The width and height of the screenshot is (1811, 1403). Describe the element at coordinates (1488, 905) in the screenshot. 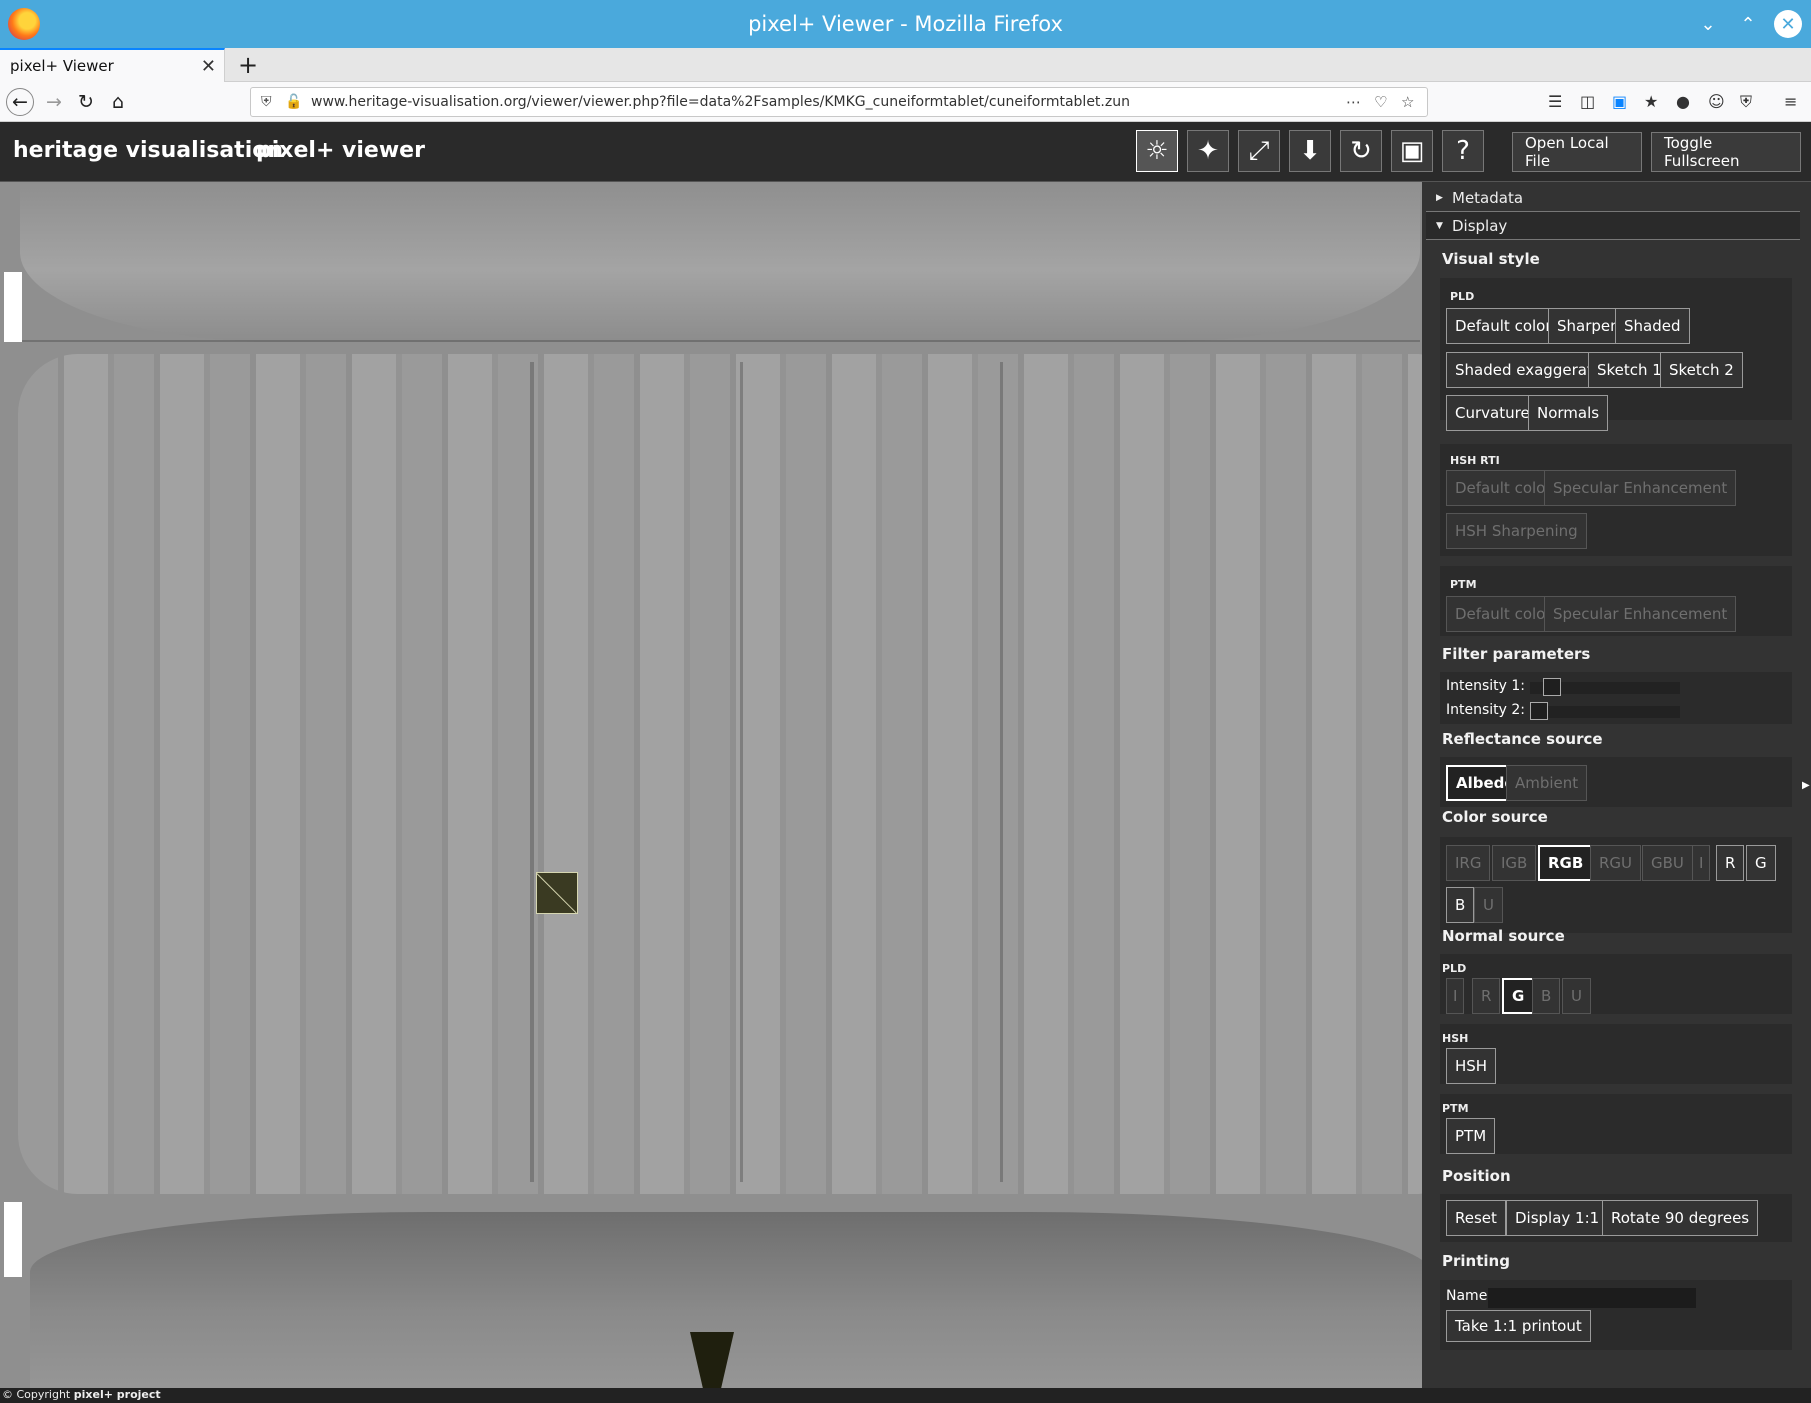

I see `color-u-button: U` at that location.